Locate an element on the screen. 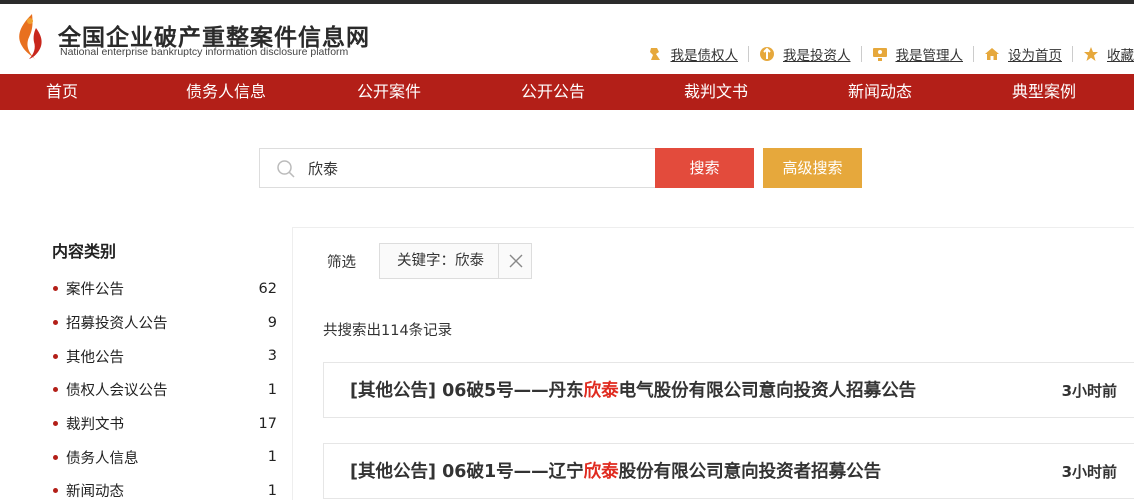  result-title-suffix: 股份有限公司意向投资者招募公告 is located at coordinates (750, 472).